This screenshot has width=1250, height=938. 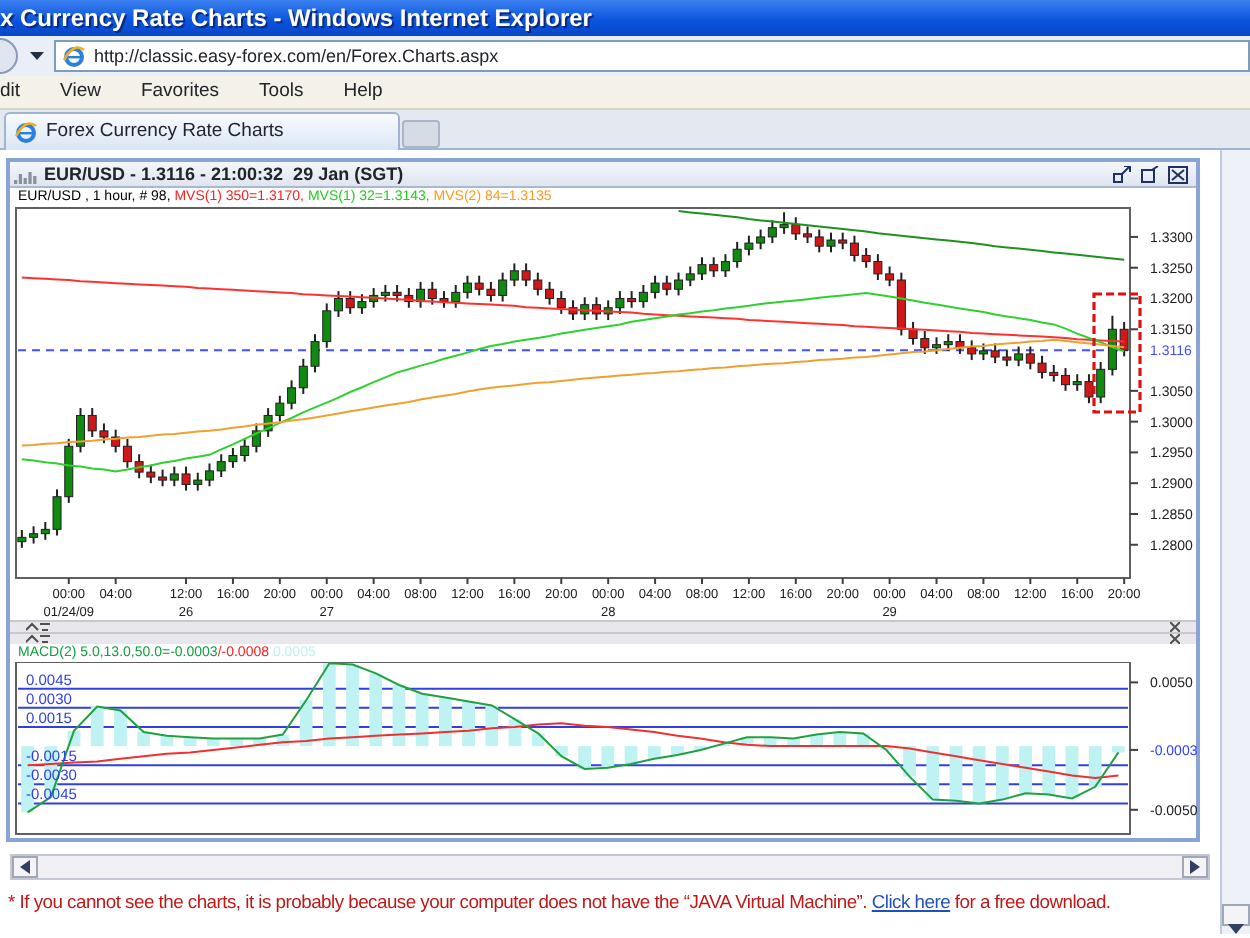 I want to click on window-title: x Currency Rate Charts - Windows Internet Explorer, so click(x=625, y=18).